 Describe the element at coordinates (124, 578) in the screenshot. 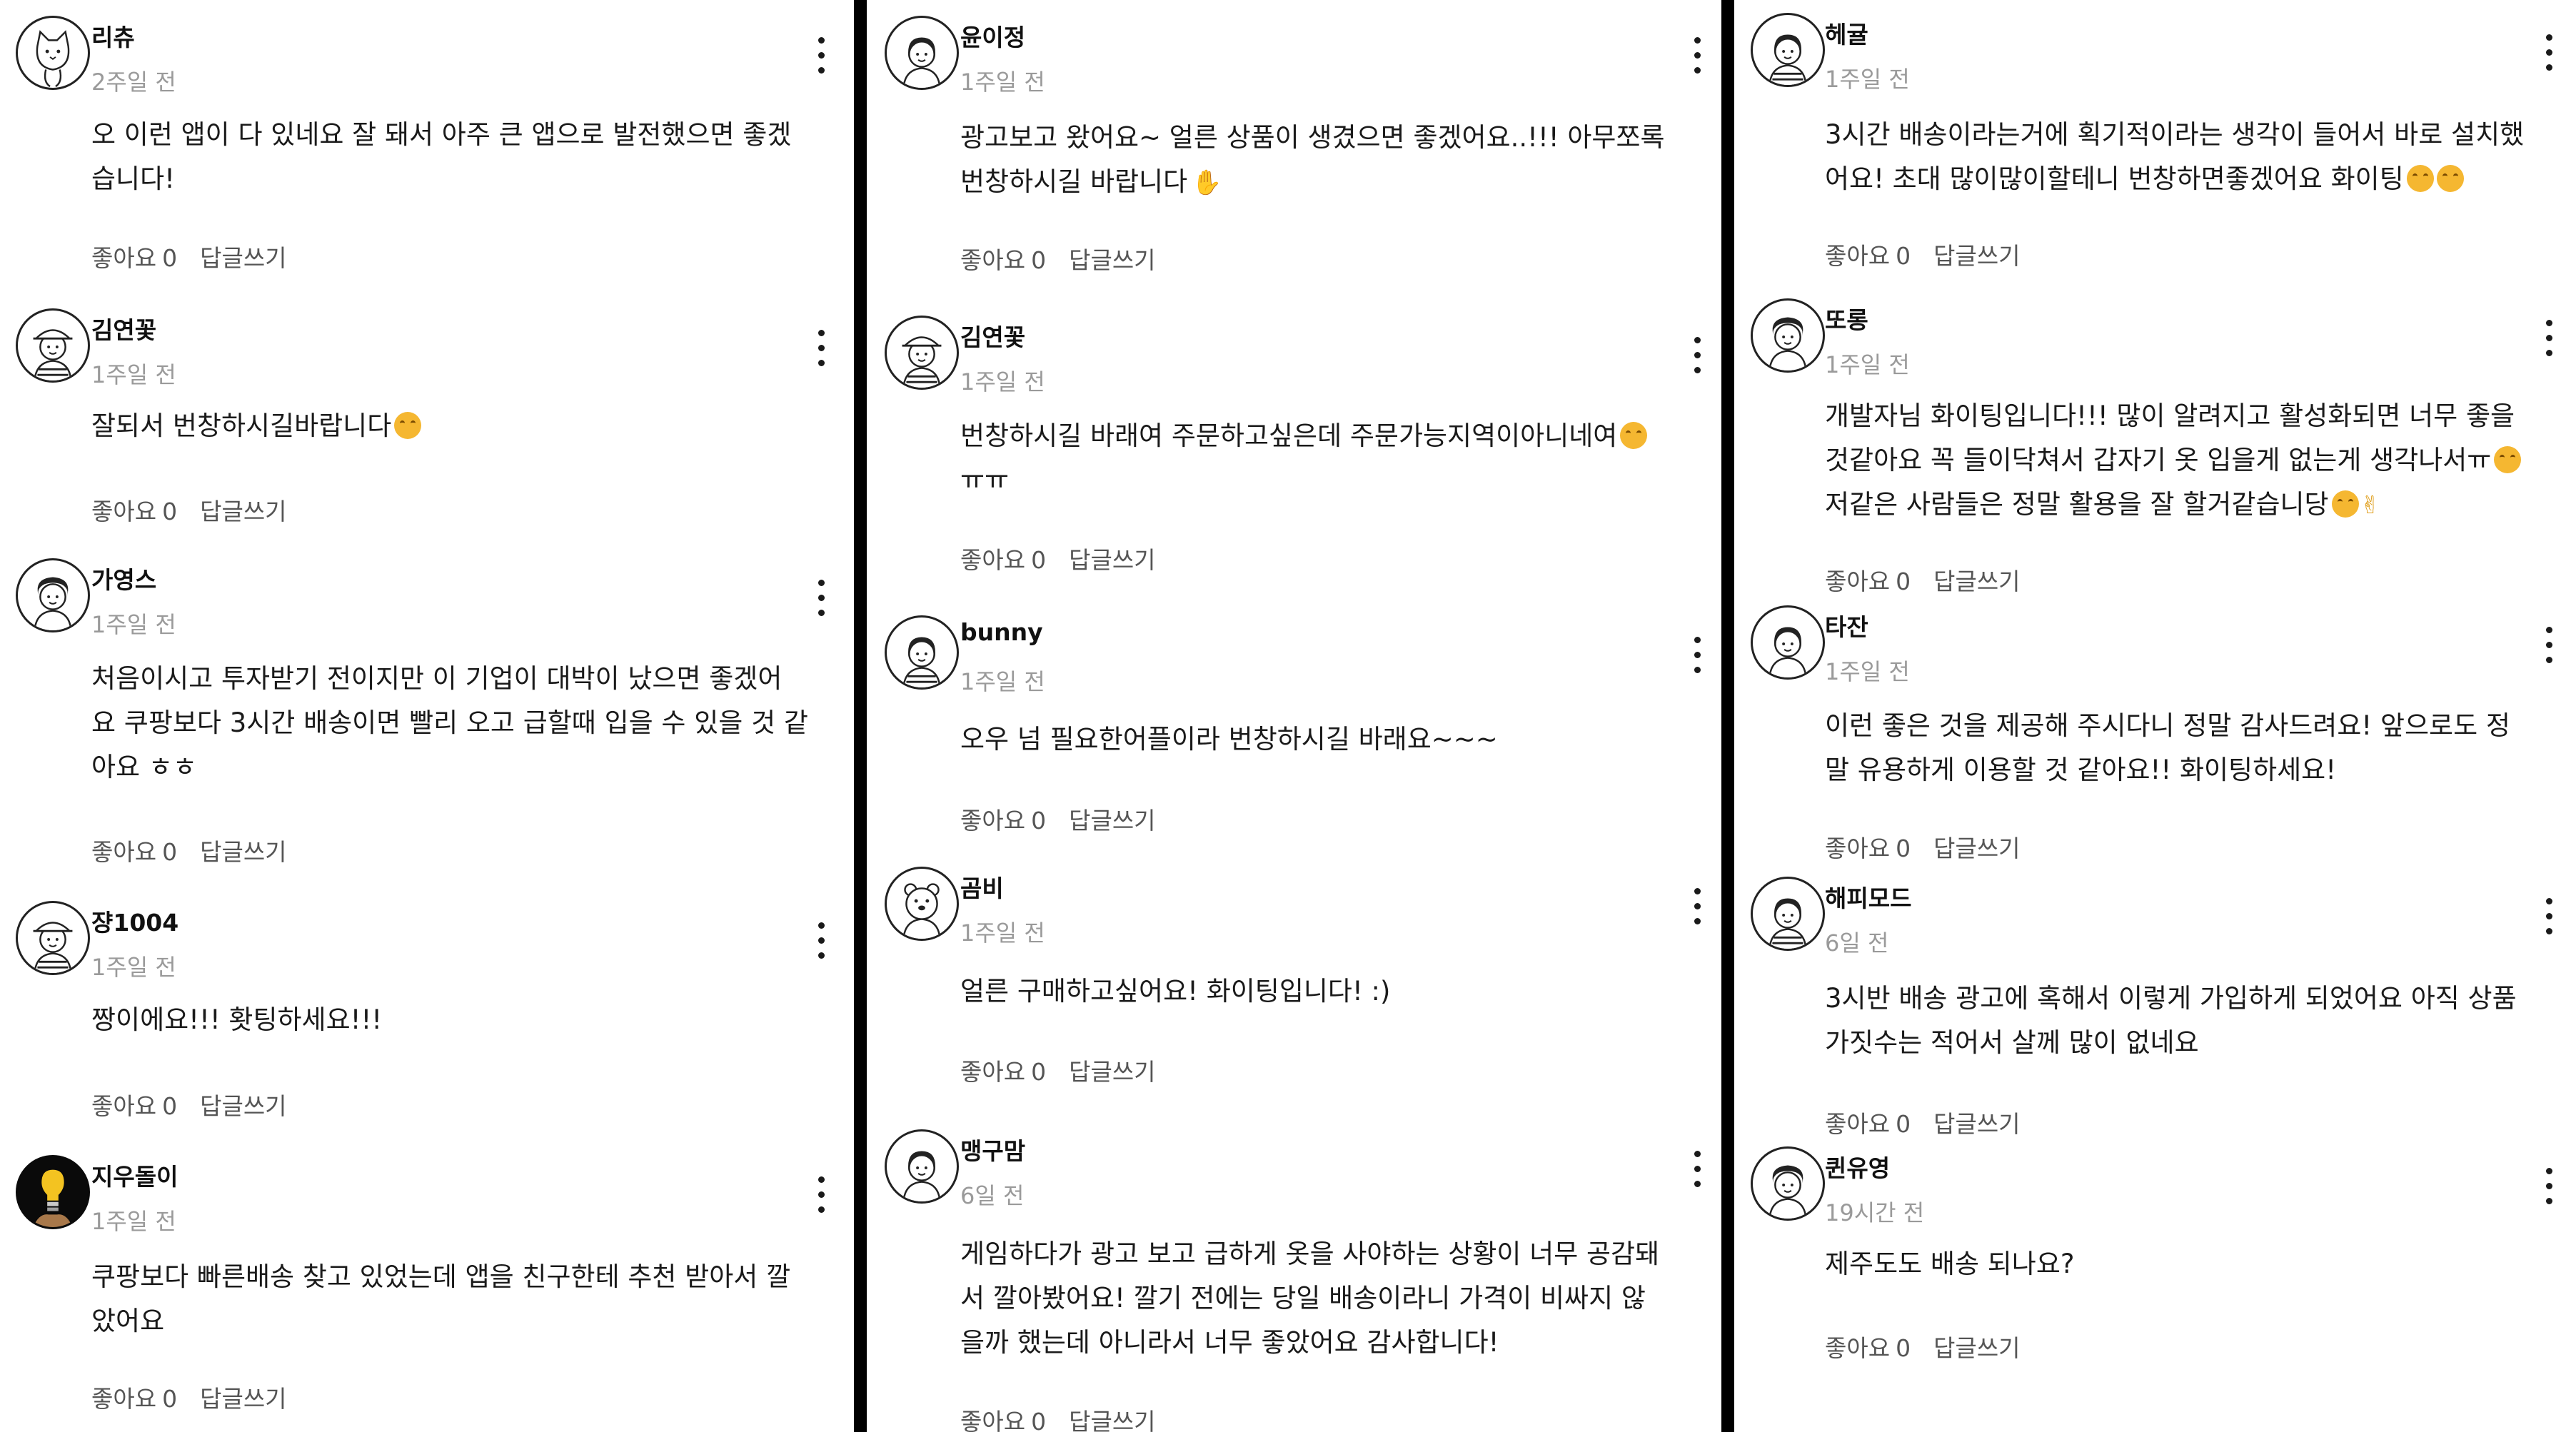

I see `comment-username: 가영스` at that location.